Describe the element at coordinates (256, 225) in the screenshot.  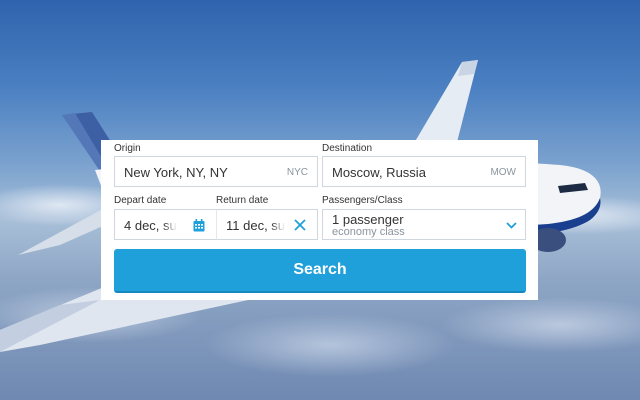
I see `return-date-value: 11 dec, su` at that location.